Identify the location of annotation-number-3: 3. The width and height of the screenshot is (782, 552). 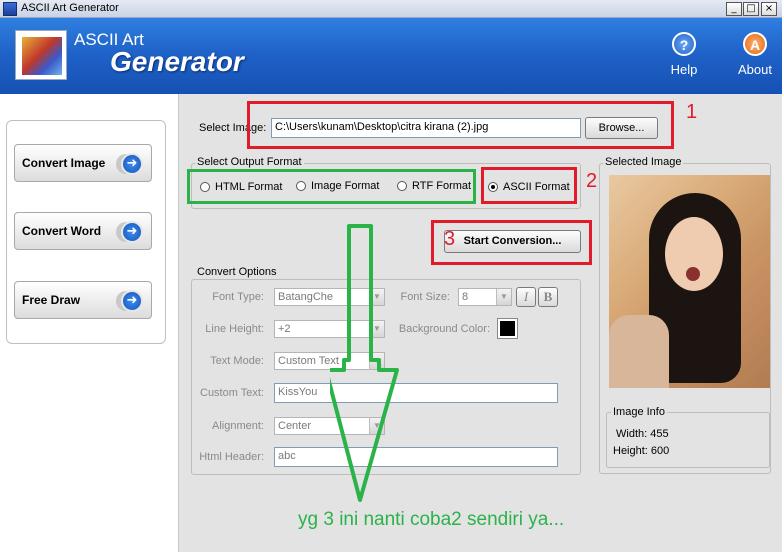
(450, 239).